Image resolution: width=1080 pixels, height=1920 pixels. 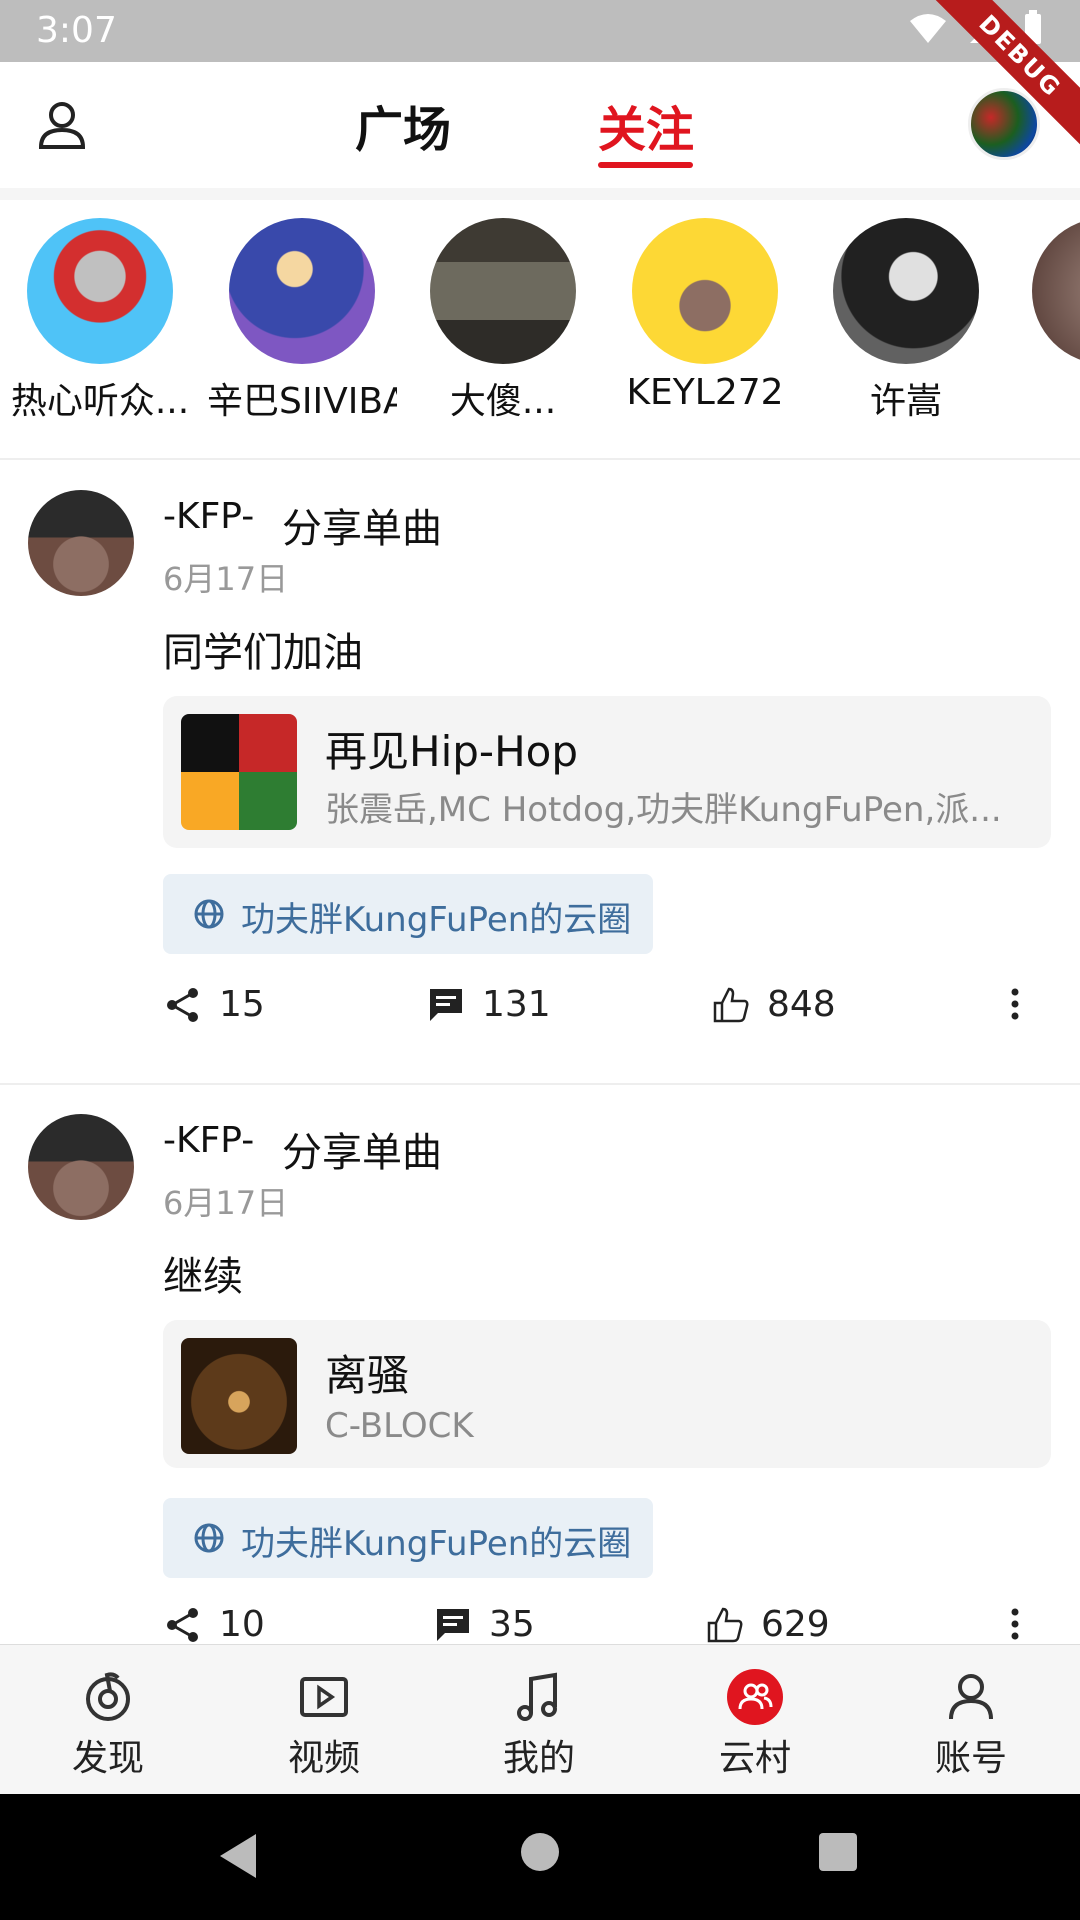 I want to click on bottom-nav: 发现 视频 我的 云村 账号, so click(x=540, y=1719).